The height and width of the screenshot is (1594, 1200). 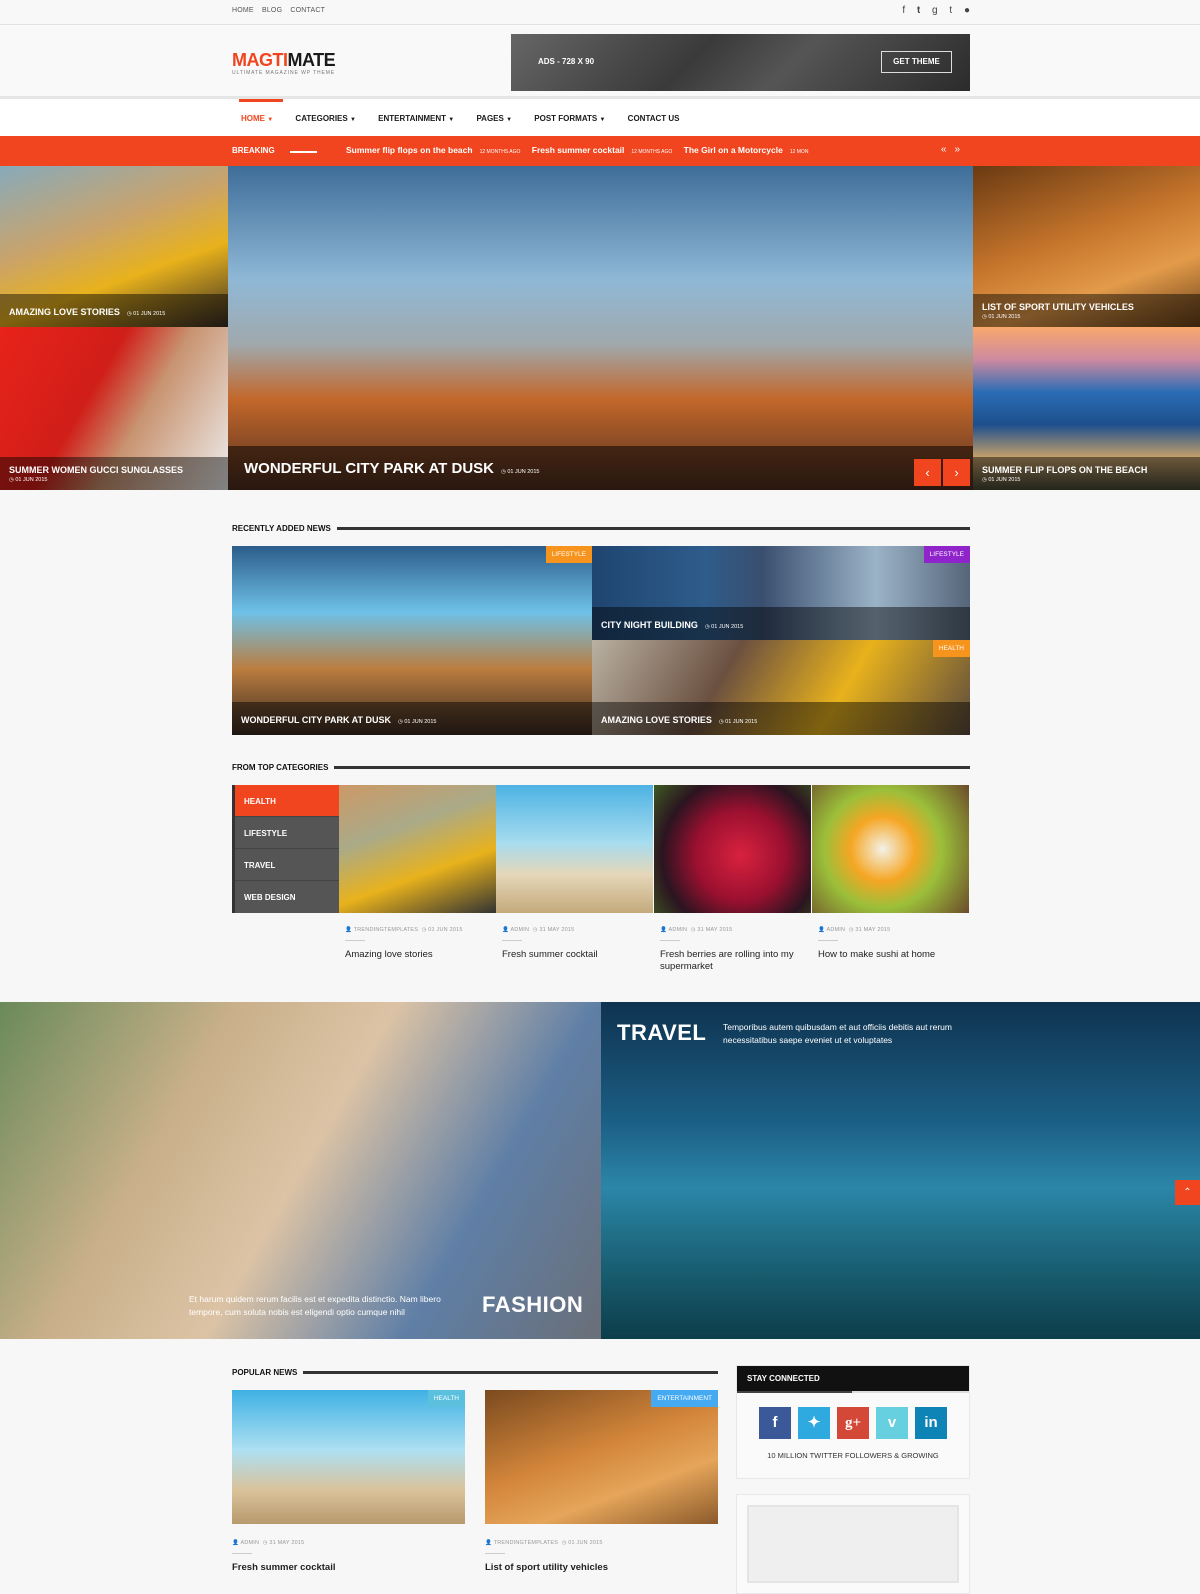 What do you see at coordinates (662, 1032) in the screenshot?
I see `travel-title: TRAVEL` at bounding box center [662, 1032].